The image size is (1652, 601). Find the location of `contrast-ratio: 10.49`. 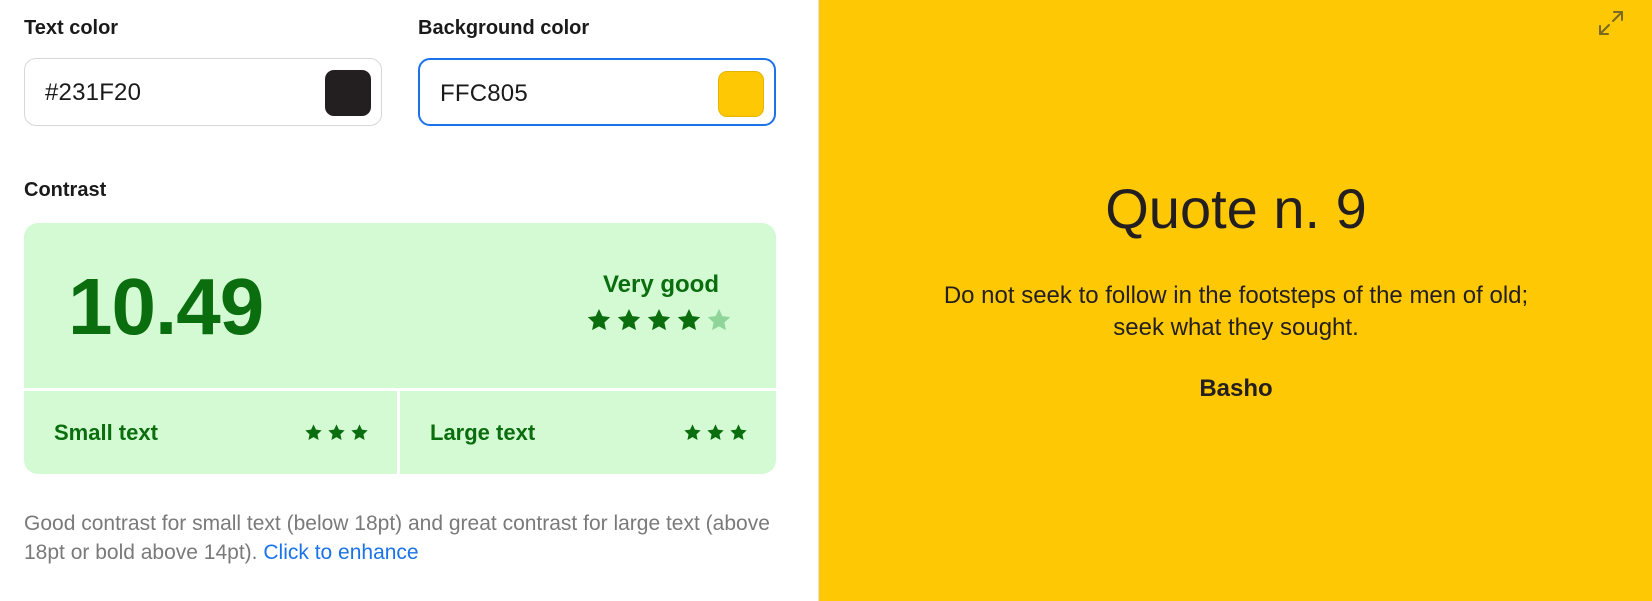

contrast-ratio: 10.49 is located at coordinates (166, 306).